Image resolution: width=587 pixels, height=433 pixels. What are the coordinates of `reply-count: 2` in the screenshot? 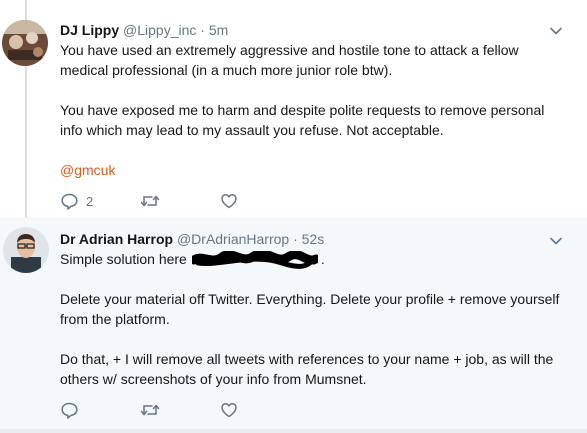 It's located at (90, 201).